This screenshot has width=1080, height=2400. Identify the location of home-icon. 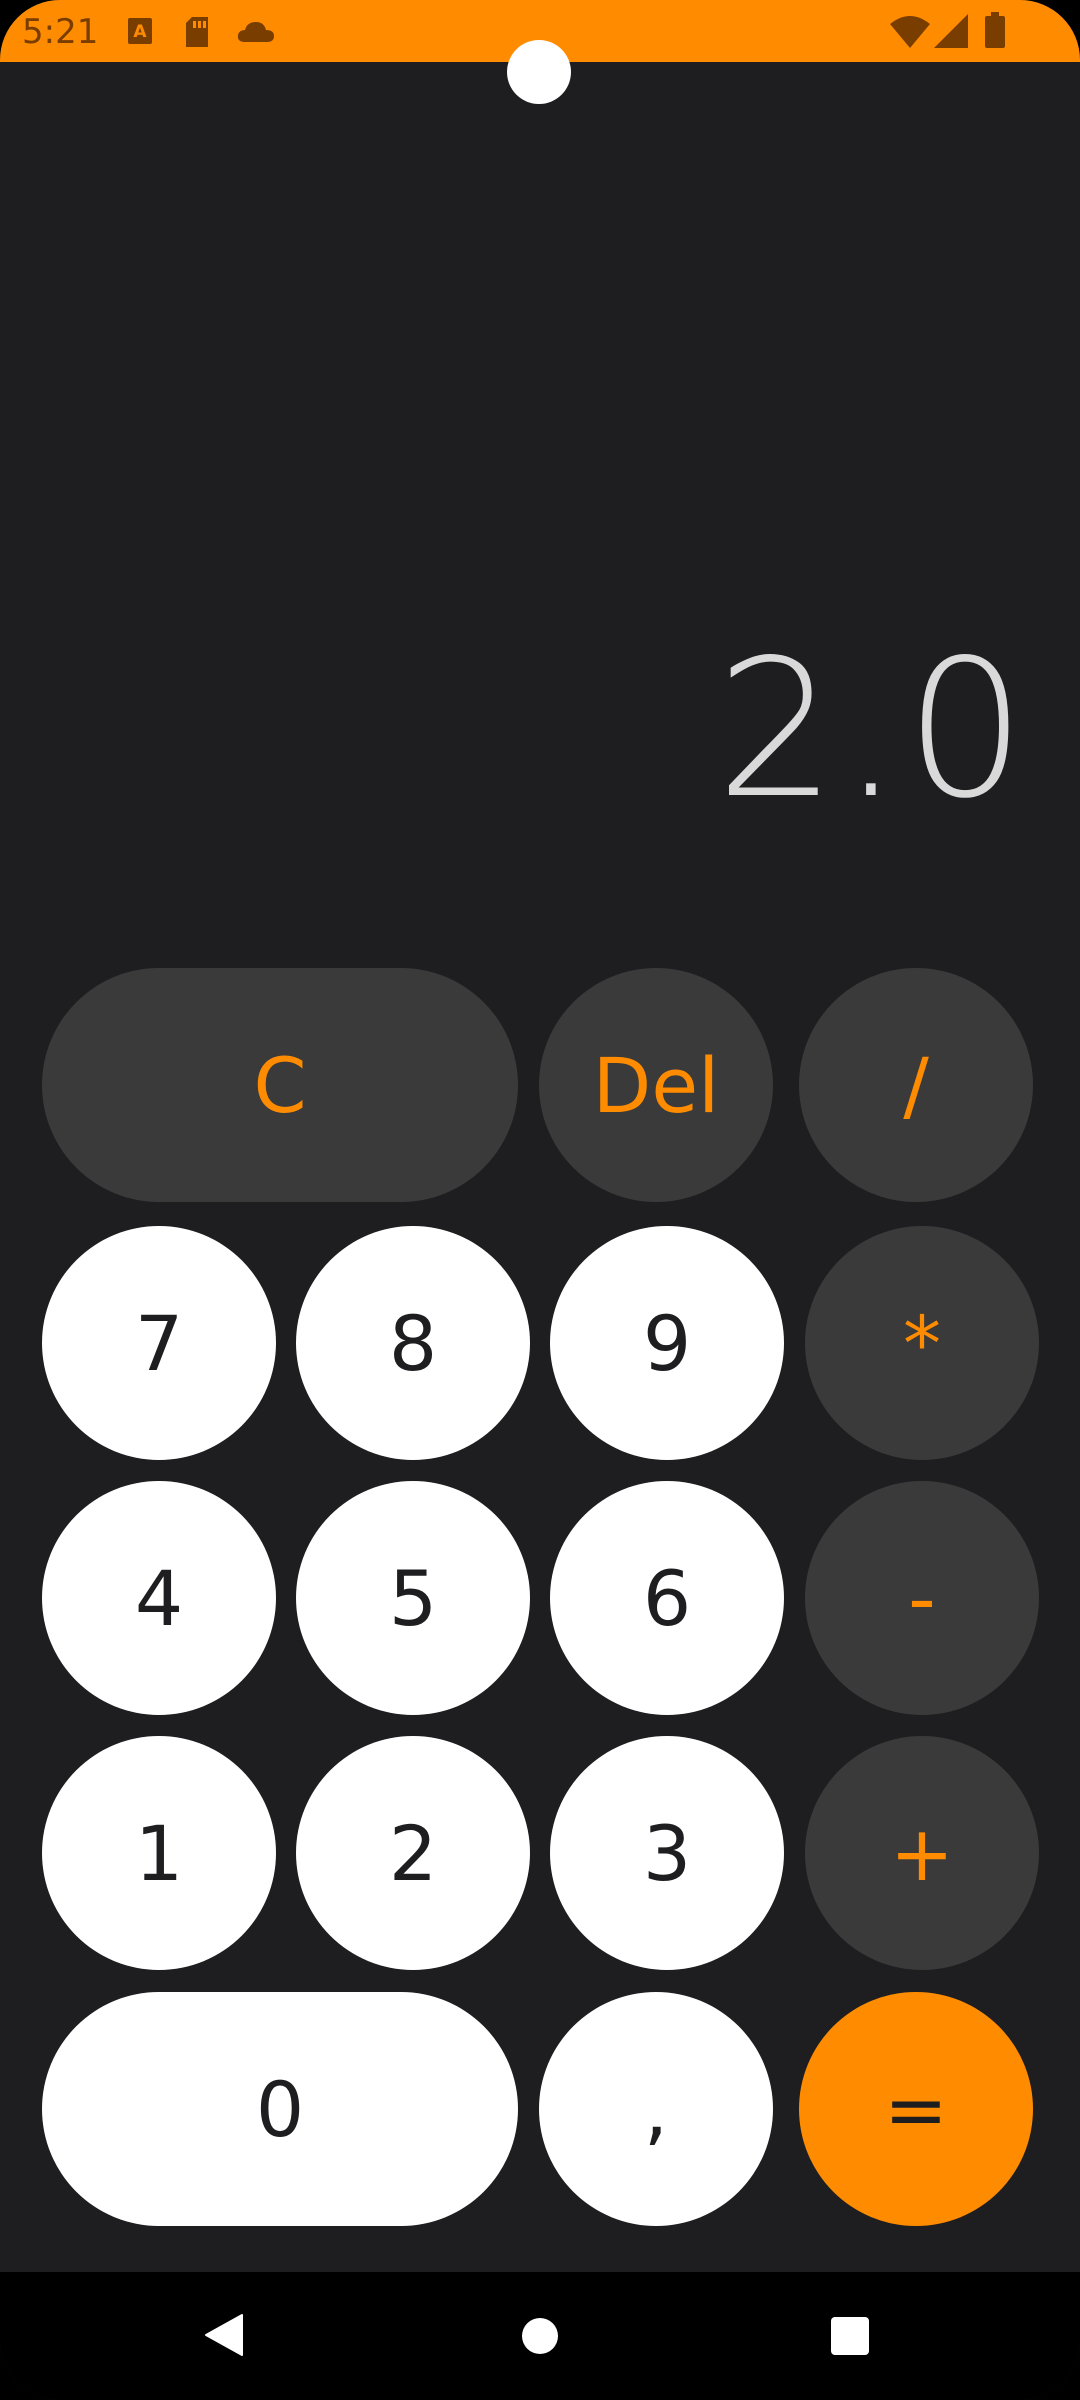
(540, 2338).